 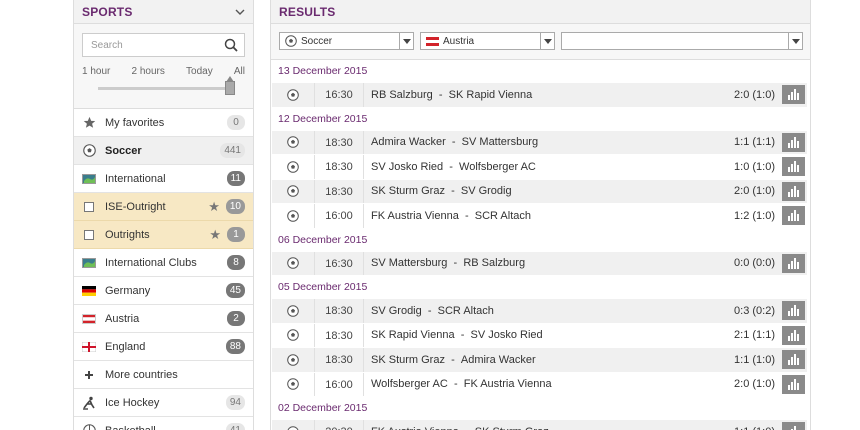 What do you see at coordinates (164, 88) in the screenshot?
I see `time-slider-track` at bounding box center [164, 88].